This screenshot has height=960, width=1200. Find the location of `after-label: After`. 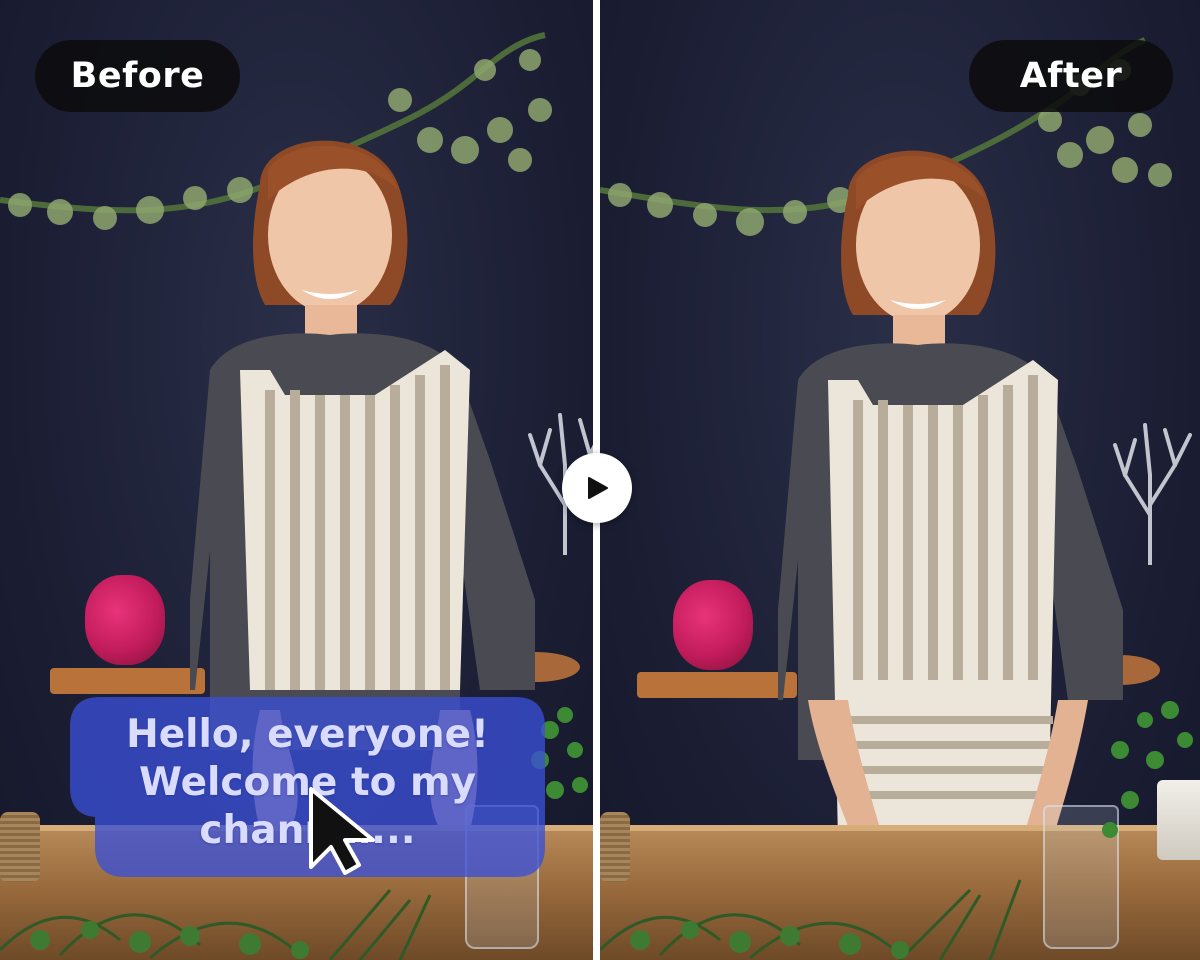

after-label: After is located at coordinates (1071, 76).